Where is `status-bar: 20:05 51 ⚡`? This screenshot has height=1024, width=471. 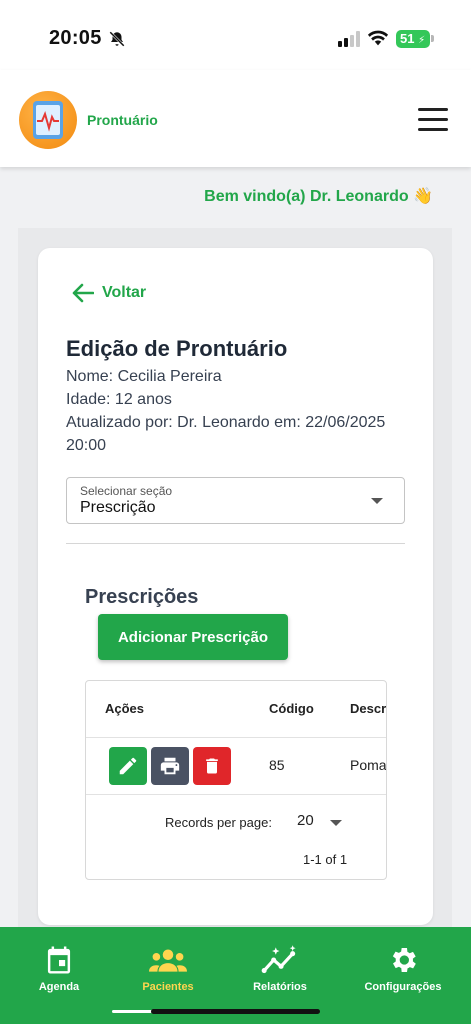
status-bar: 20:05 51 ⚡ is located at coordinates (235, 35).